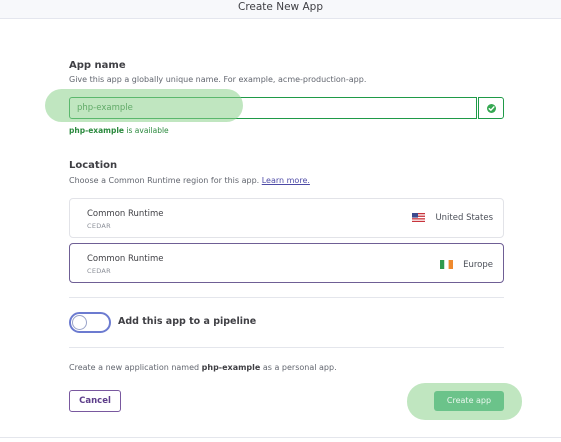  What do you see at coordinates (97, 65) in the screenshot?
I see `app-name-heading: App name` at bounding box center [97, 65].